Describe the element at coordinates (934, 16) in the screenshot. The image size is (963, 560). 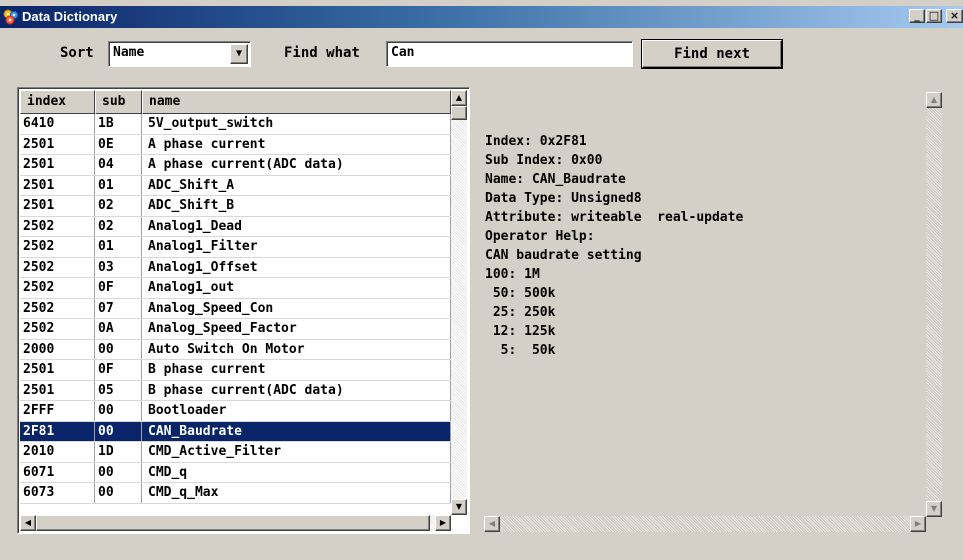
I see `maximize-button: □` at that location.